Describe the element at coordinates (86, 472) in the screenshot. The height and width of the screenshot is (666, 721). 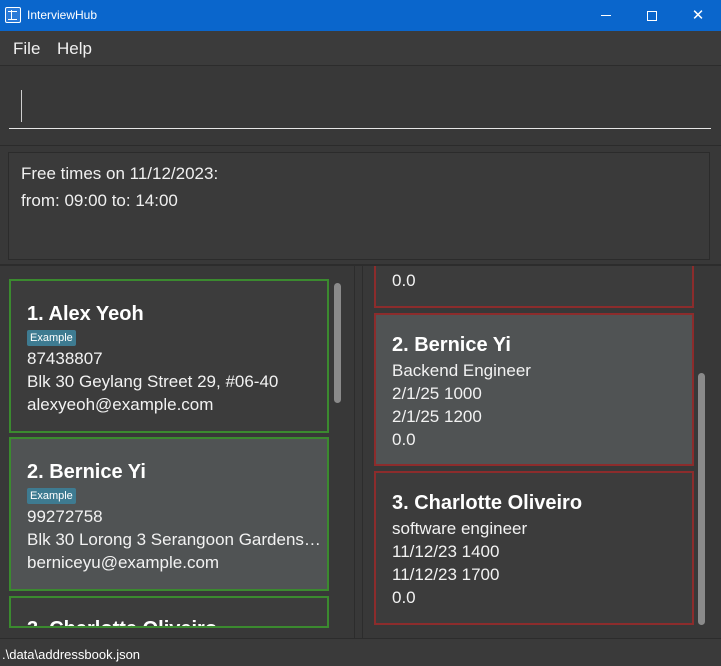
I see `person-name: 2. Bernice Yi` at that location.